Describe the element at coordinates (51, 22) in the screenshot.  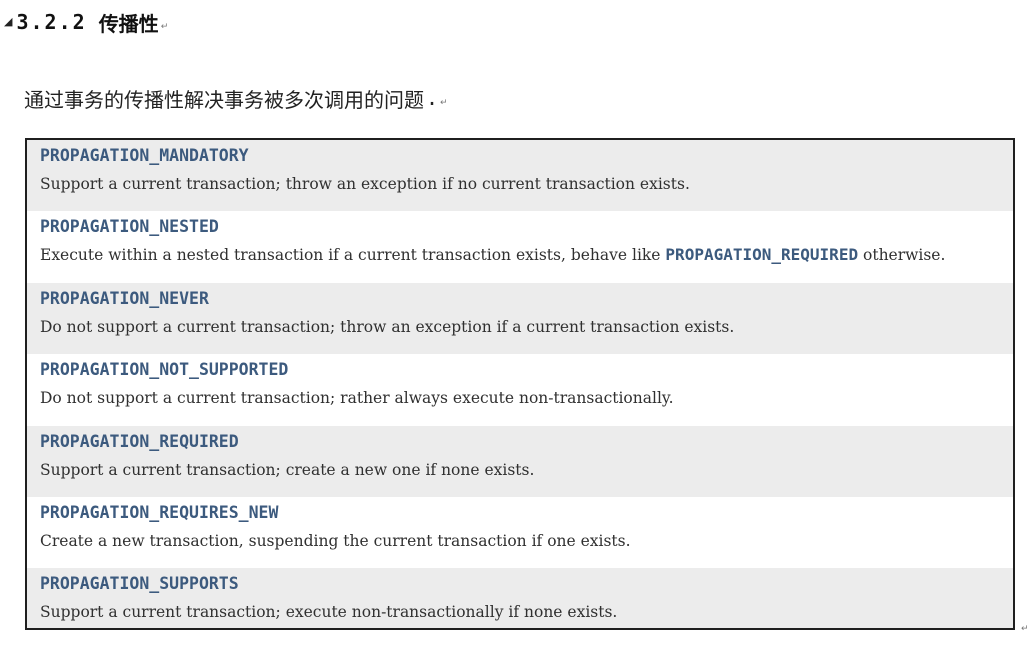
I see `section-number: 3.2.2` at that location.